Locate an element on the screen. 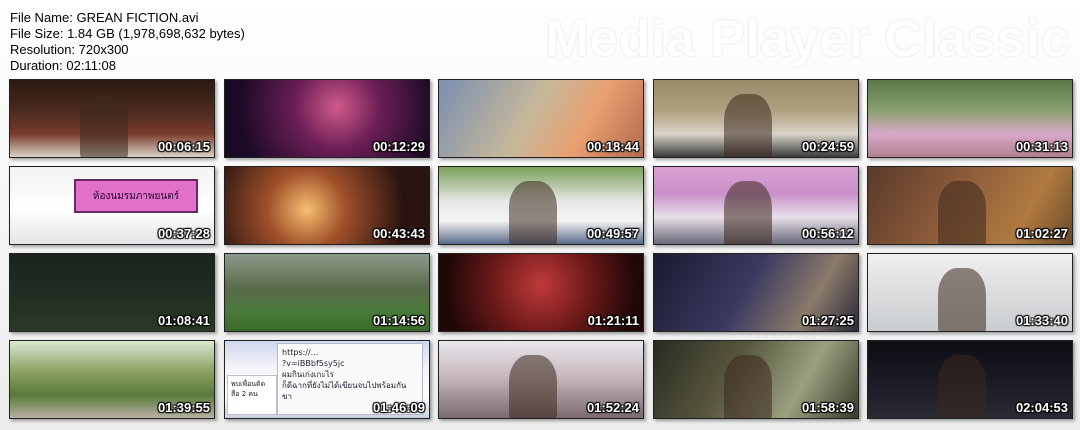  thumbnail-4: 00:24:59 is located at coordinates (756, 118).